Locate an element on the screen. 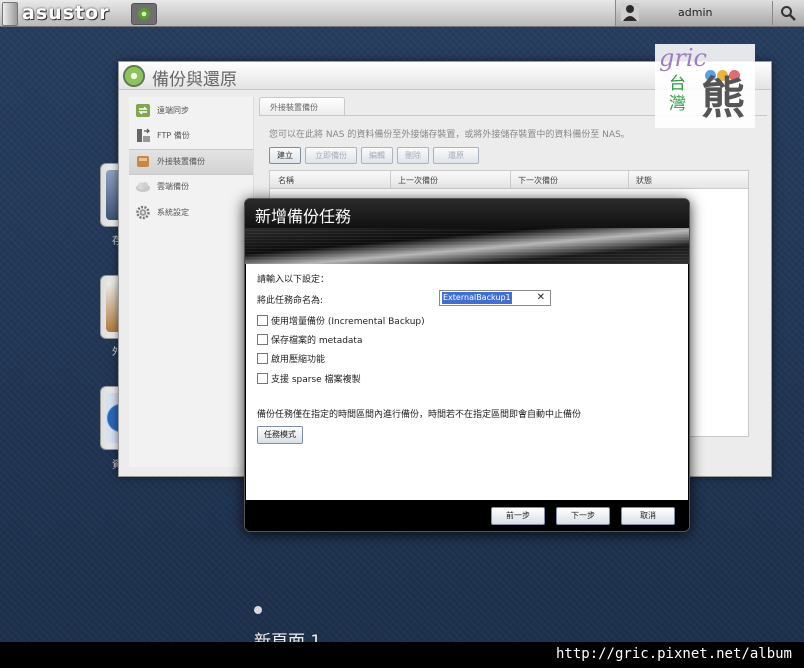 The height and width of the screenshot is (668, 804). checkbox-label: 保存檔案的 metadata is located at coordinates (317, 341).